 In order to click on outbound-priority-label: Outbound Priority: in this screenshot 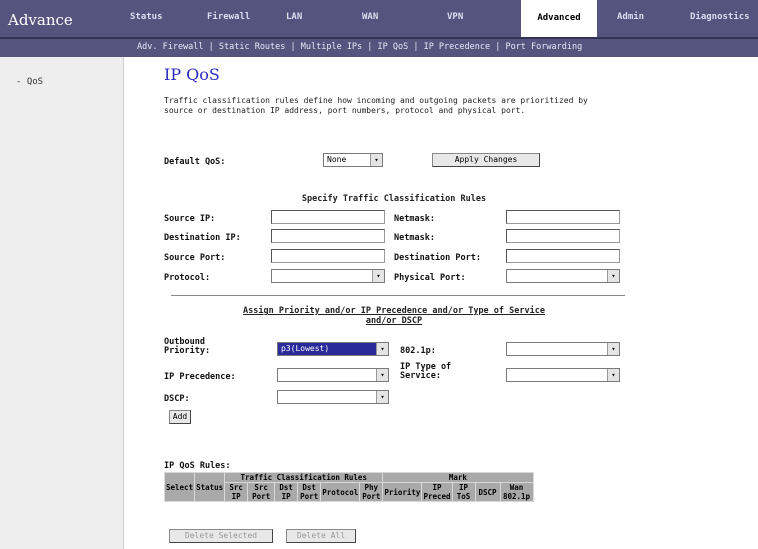, I will do `click(187, 346)`.